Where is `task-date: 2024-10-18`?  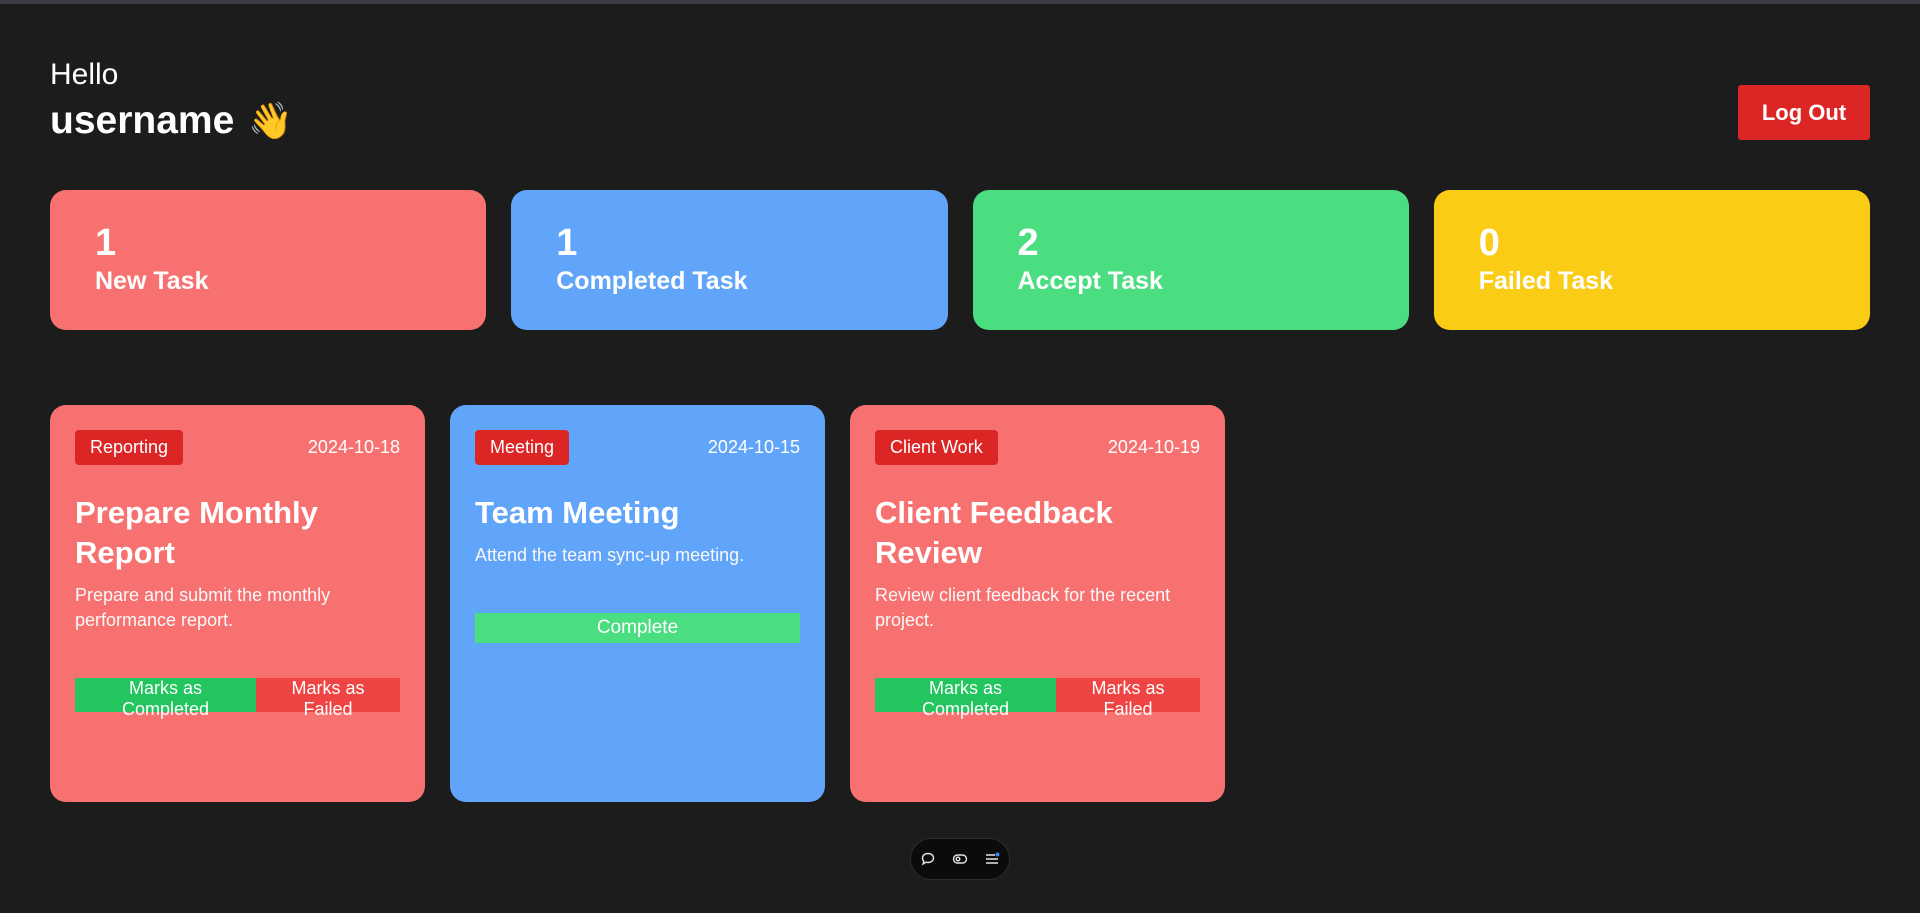 task-date: 2024-10-18 is located at coordinates (353, 447).